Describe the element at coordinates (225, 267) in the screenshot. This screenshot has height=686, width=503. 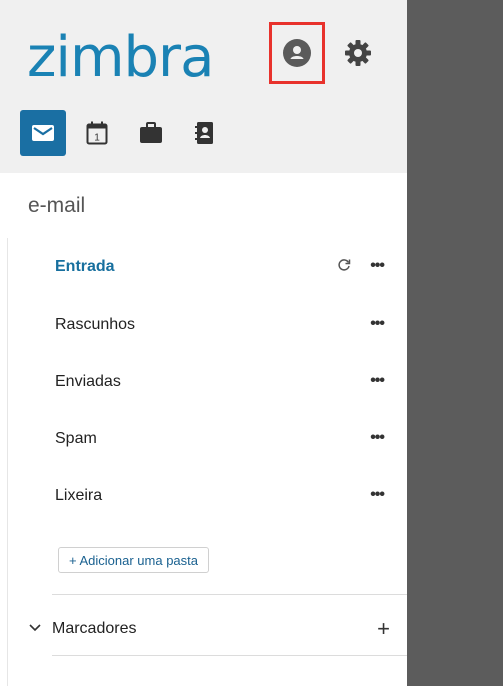
I see `folder-inbox: Entrada •••` at that location.